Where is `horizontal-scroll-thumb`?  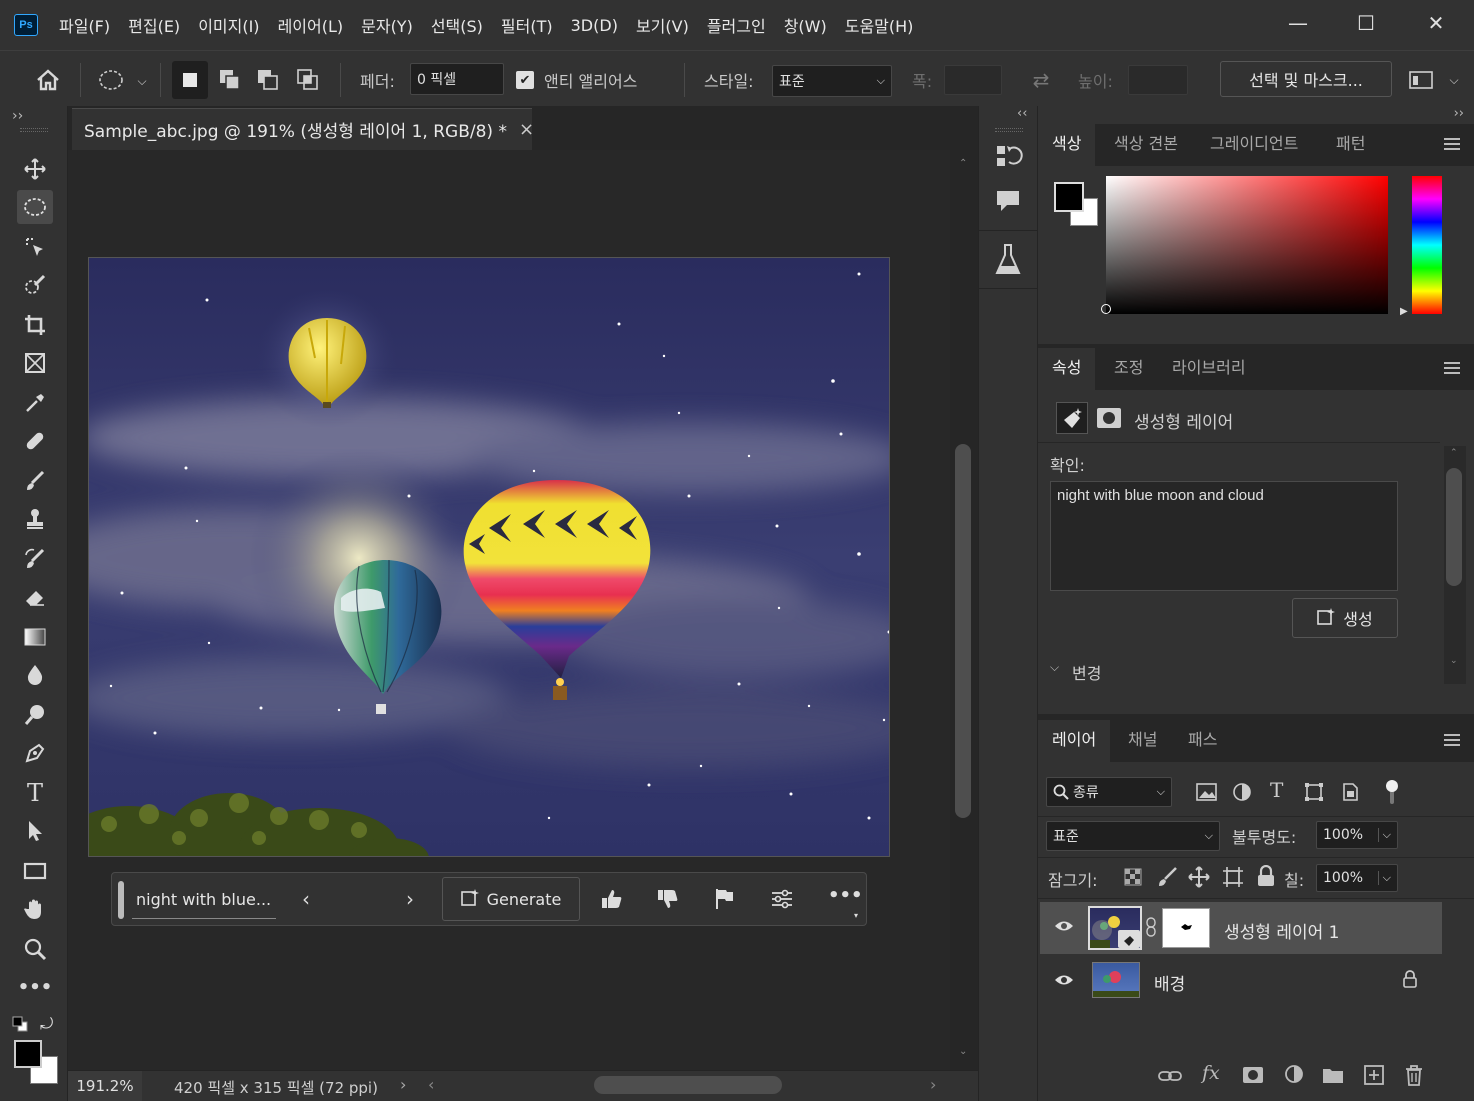 horizontal-scroll-thumb is located at coordinates (688, 1085).